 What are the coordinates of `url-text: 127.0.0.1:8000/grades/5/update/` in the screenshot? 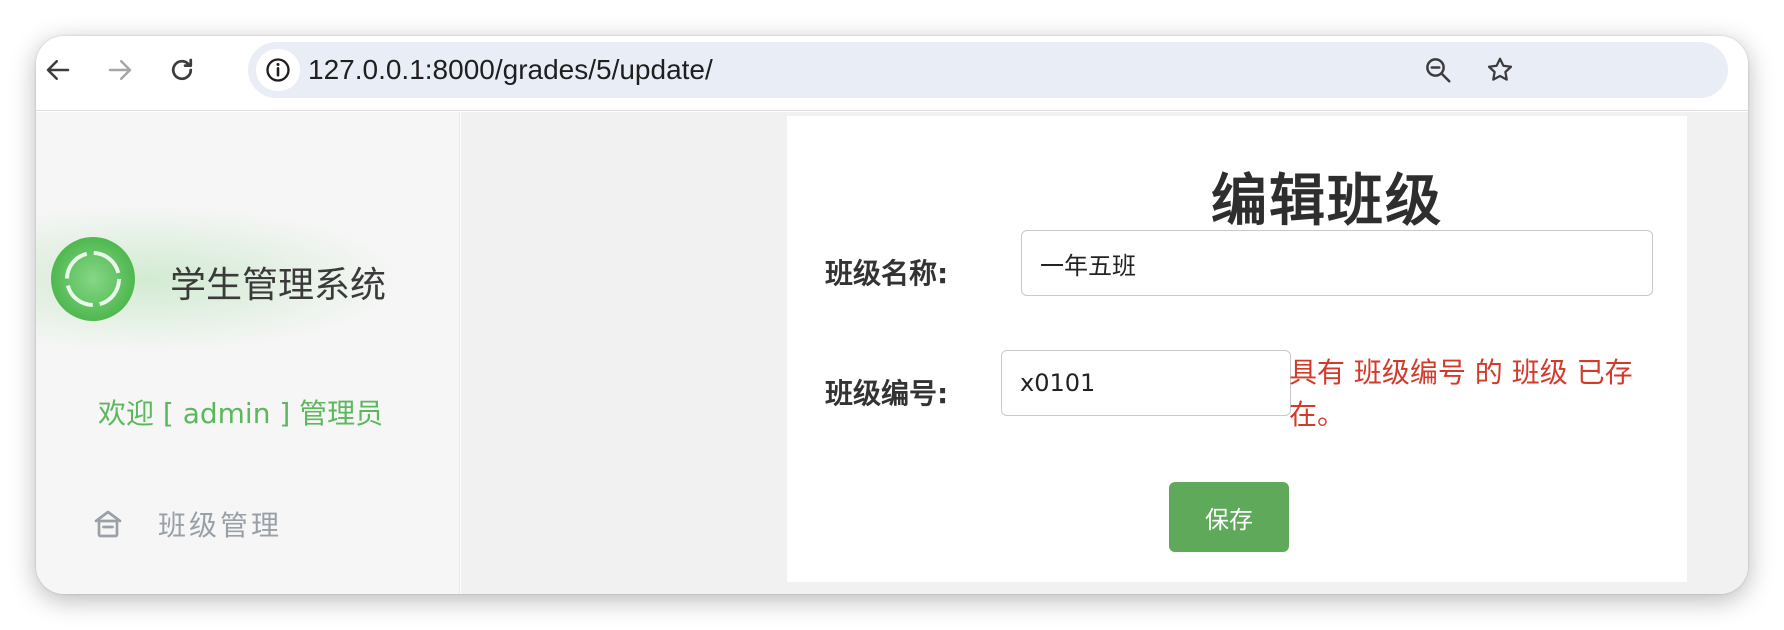 It's located at (510, 70).